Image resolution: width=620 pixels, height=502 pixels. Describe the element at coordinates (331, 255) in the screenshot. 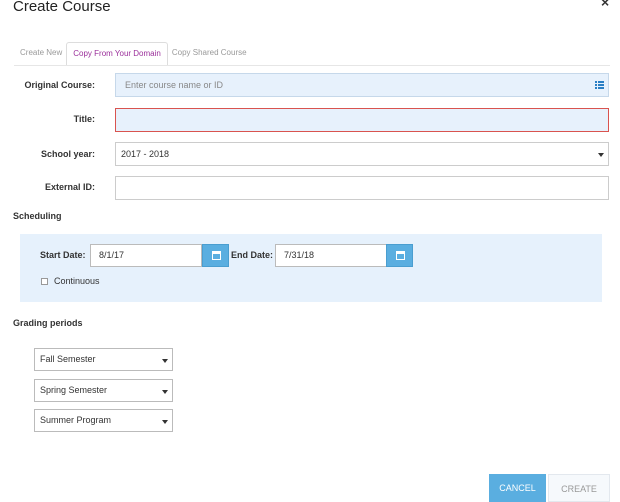

I see `end-date-input: 7/31/18` at that location.